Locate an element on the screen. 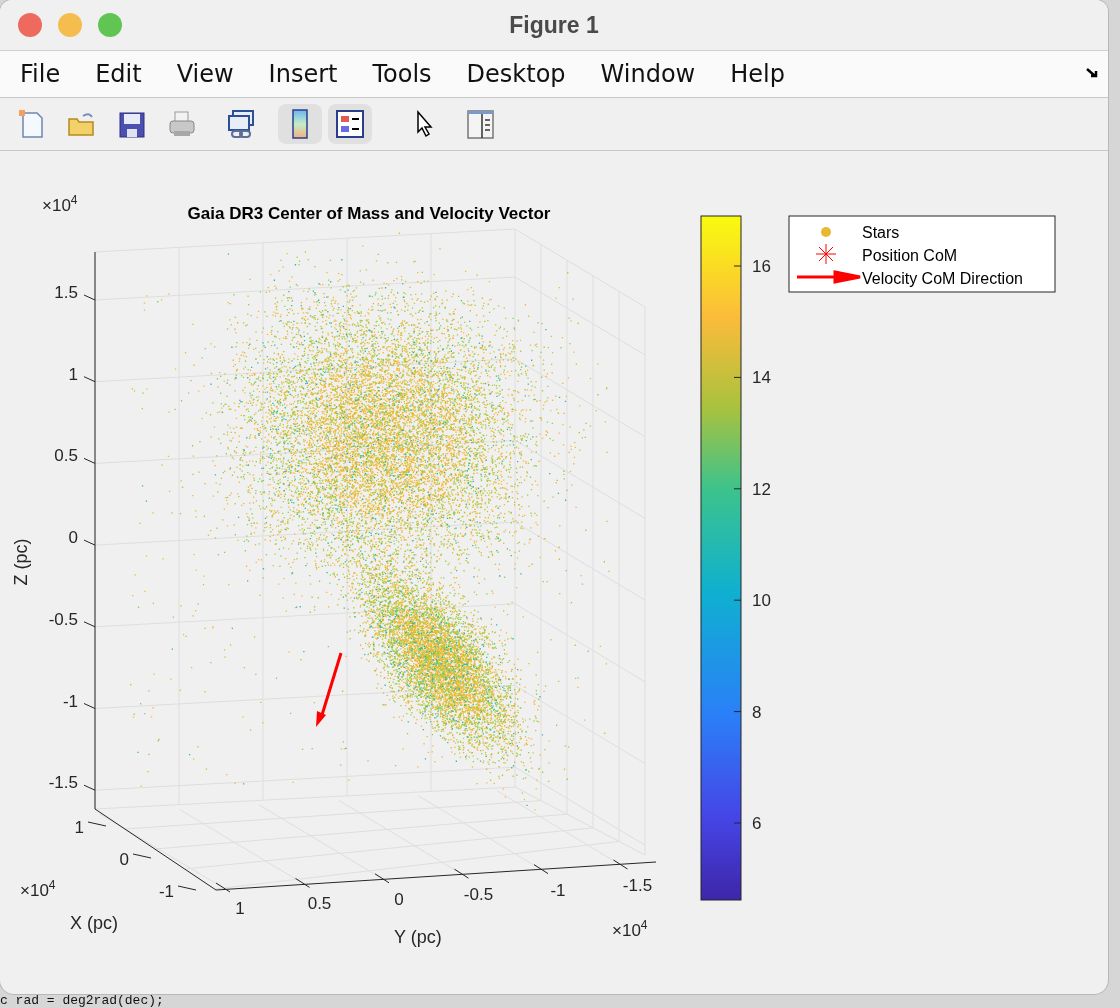  colorbar-tick-label: 16 is located at coordinates (761, 266).